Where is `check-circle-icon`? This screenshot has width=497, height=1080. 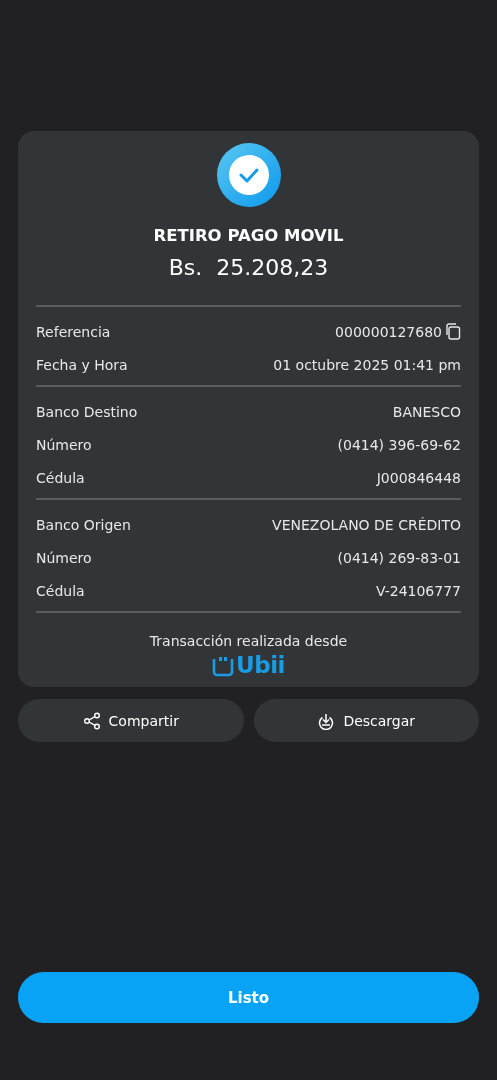 check-circle-icon is located at coordinates (248, 175).